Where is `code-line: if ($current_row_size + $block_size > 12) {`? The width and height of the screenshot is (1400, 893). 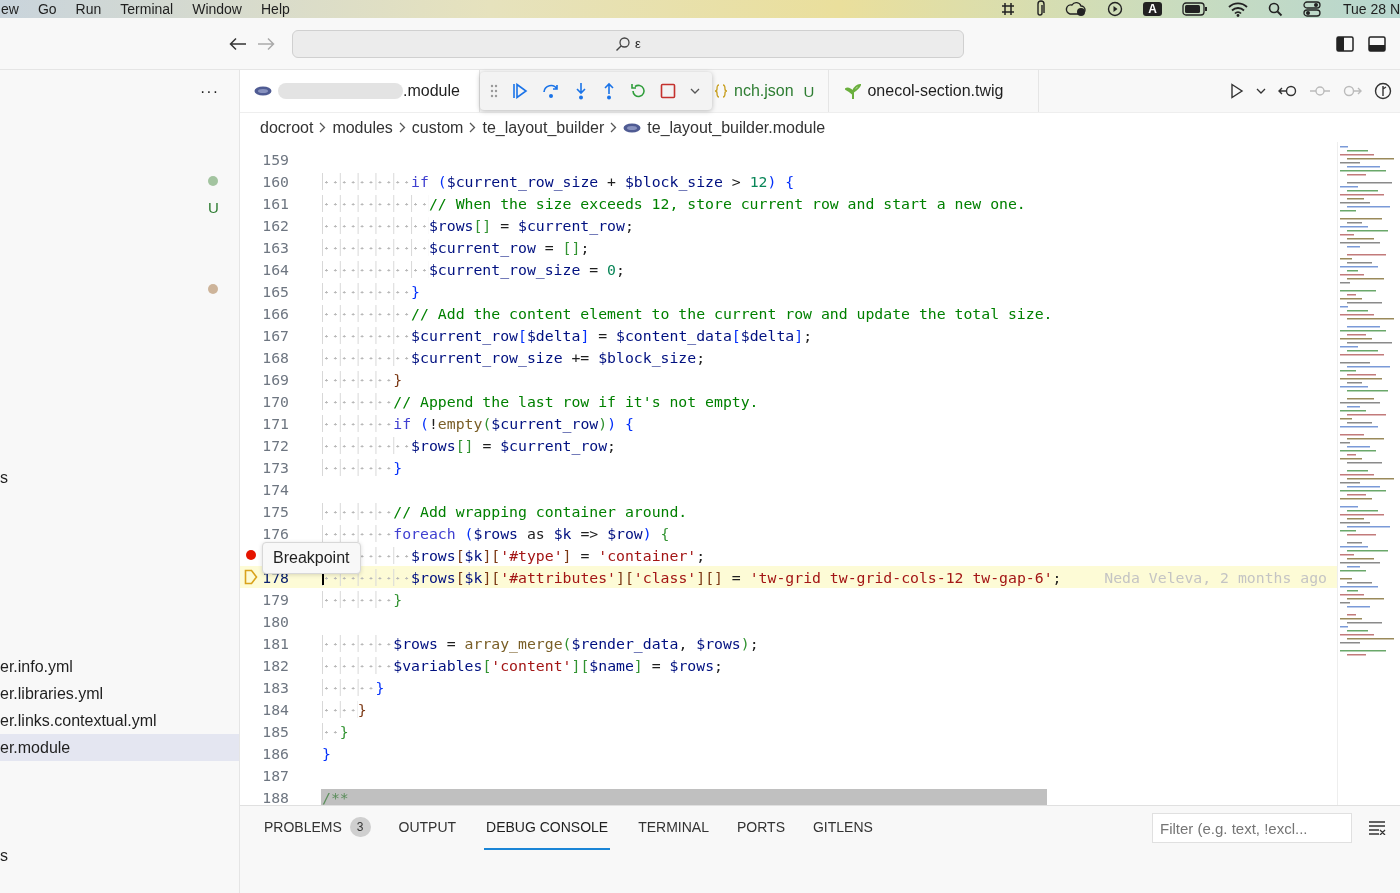
code-line: if ($current_row_size + $block_size > 12) { is located at coordinates (558, 181).